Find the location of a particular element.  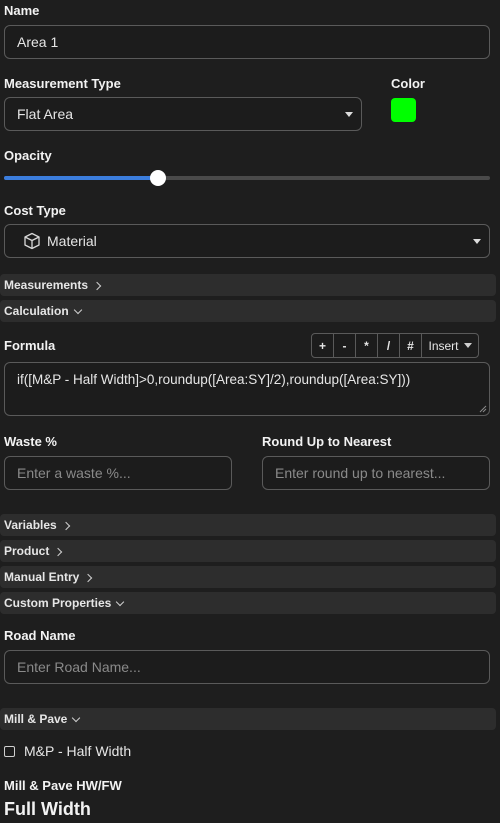

road-name-label: Road Name is located at coordinates (40, 635).